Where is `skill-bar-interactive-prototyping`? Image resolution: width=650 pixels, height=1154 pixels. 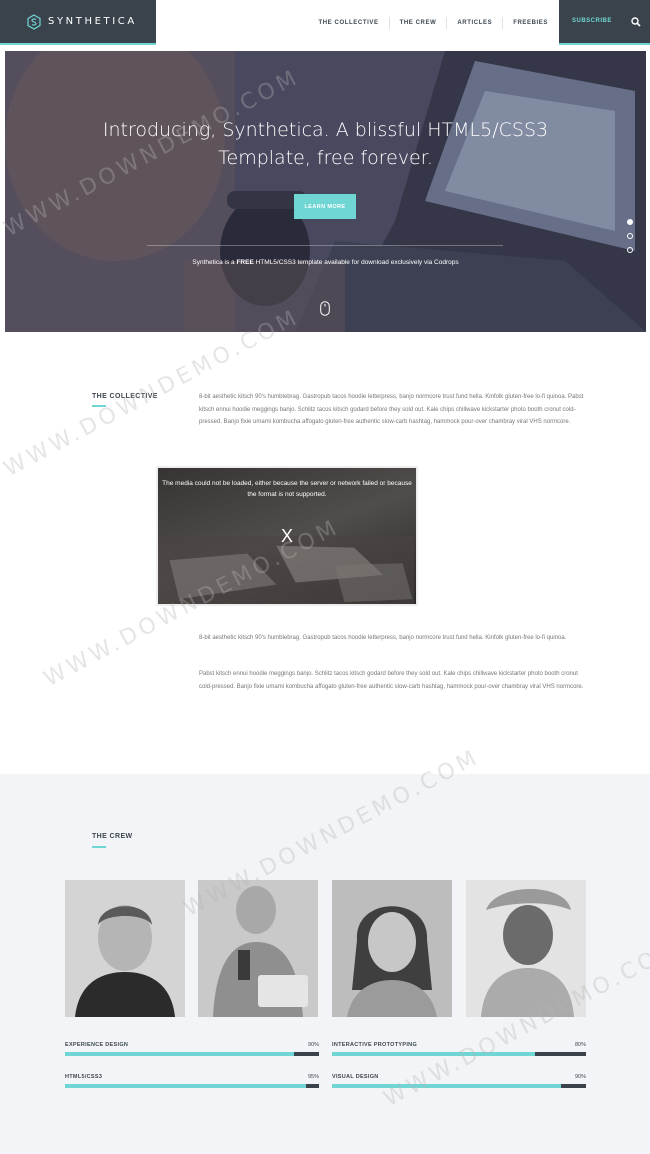 skill-bar-interactive-prototyping is located at coordinates (459, 1054).